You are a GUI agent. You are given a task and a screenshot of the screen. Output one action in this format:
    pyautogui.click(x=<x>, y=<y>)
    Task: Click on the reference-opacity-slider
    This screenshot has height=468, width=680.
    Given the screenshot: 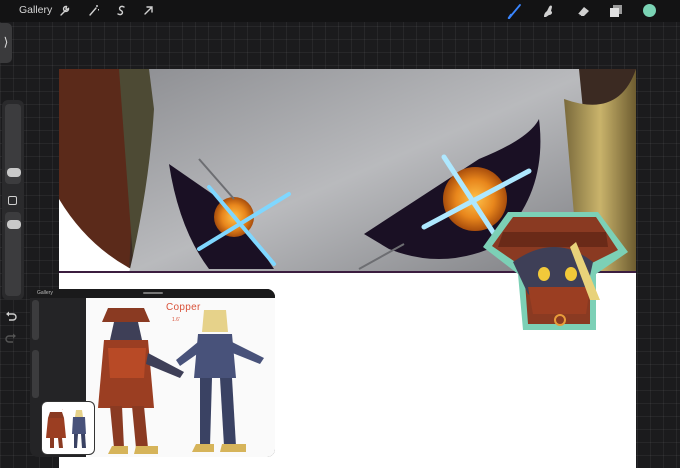 What is the action you would take?
    pyautogui.click(x=35, y=374)
    